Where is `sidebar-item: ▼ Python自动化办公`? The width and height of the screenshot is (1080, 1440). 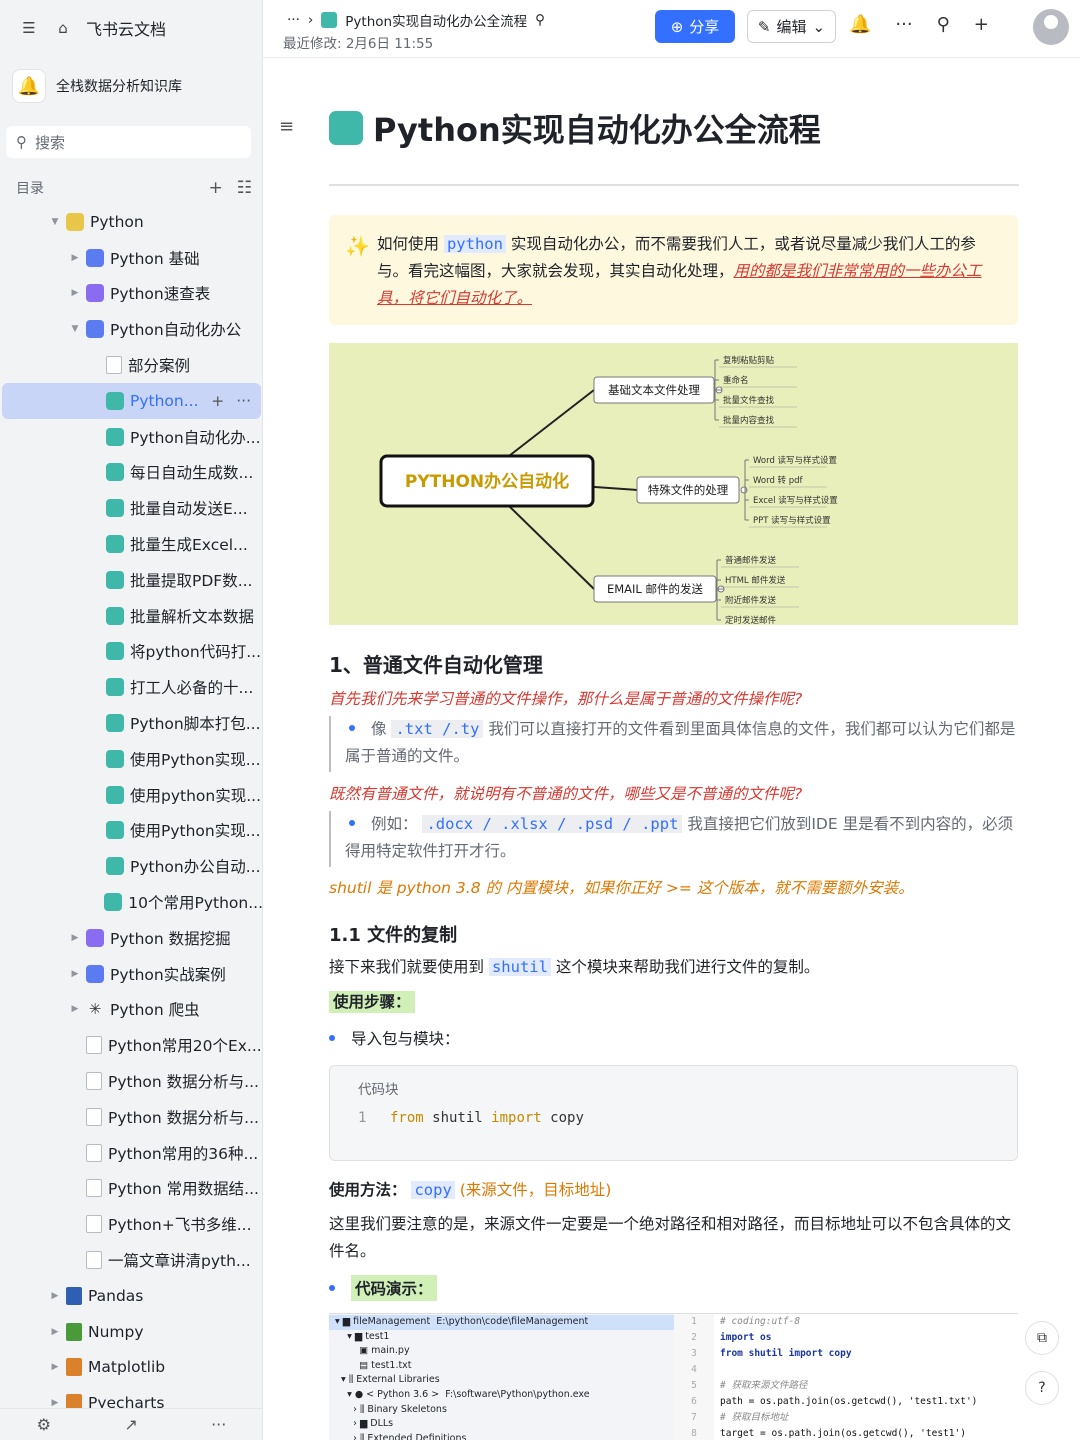
sidebar-item: ▼ Python自动化办公 is located at coordinates (131, 329).